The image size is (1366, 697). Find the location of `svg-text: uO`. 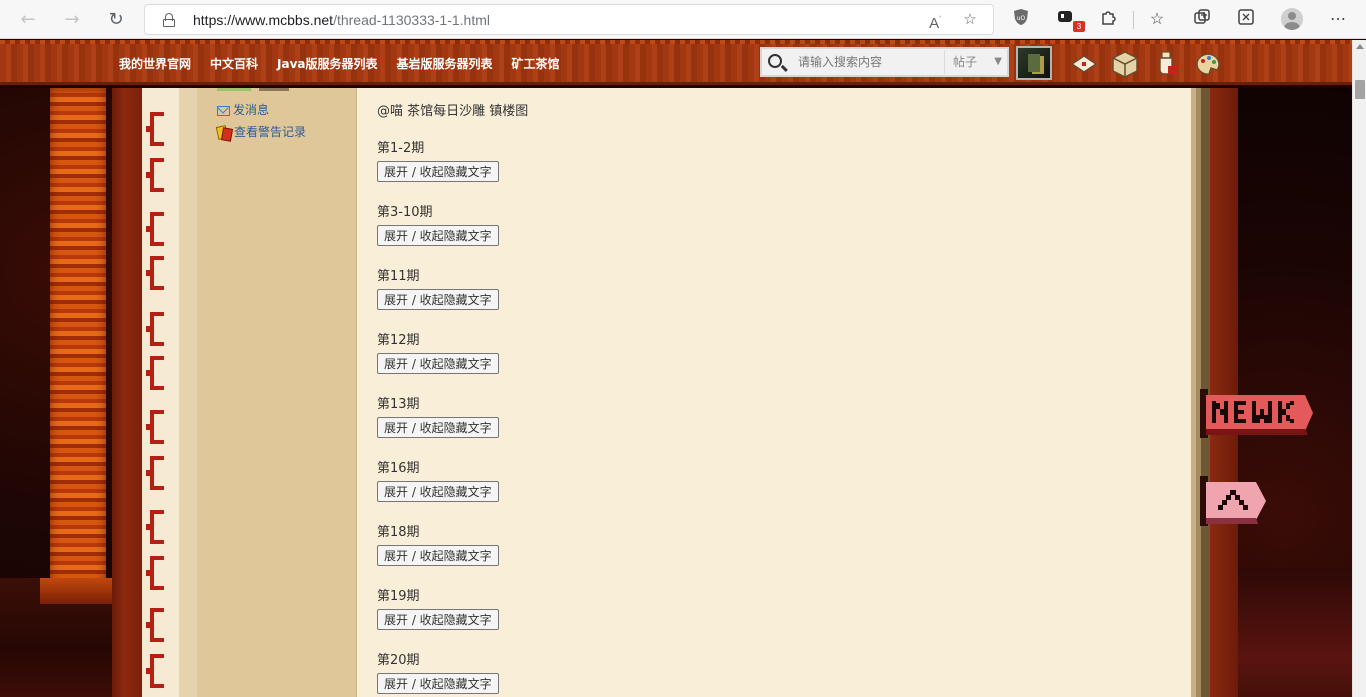

svg-text: uO is located at coordinates (1021, 18).